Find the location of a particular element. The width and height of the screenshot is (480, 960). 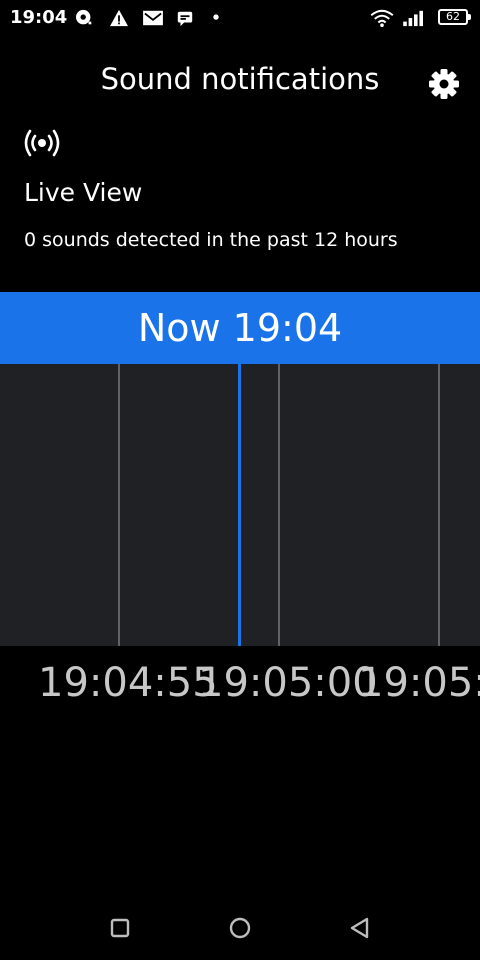

sounds-detected-summary: 0 sounds detected in the past 12 hours is located at coordinates (211, 240).